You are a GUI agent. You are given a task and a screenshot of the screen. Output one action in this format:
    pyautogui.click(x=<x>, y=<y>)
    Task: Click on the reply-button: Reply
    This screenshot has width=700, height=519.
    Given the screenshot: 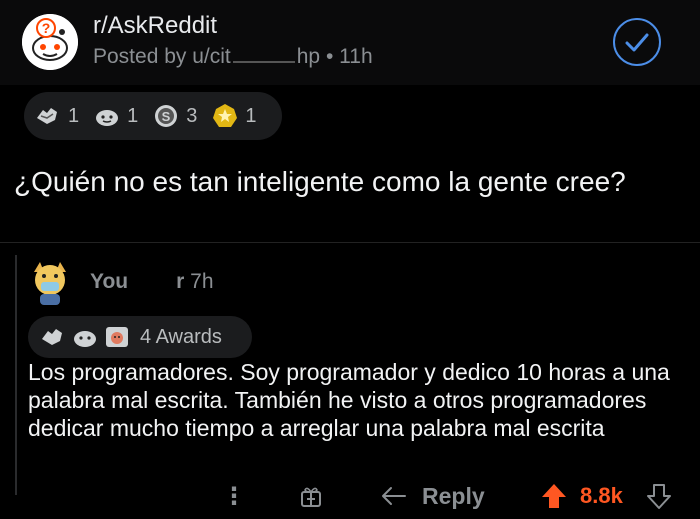 What is the action you would take?
    pyautogui.click(x=432, y=496)
    